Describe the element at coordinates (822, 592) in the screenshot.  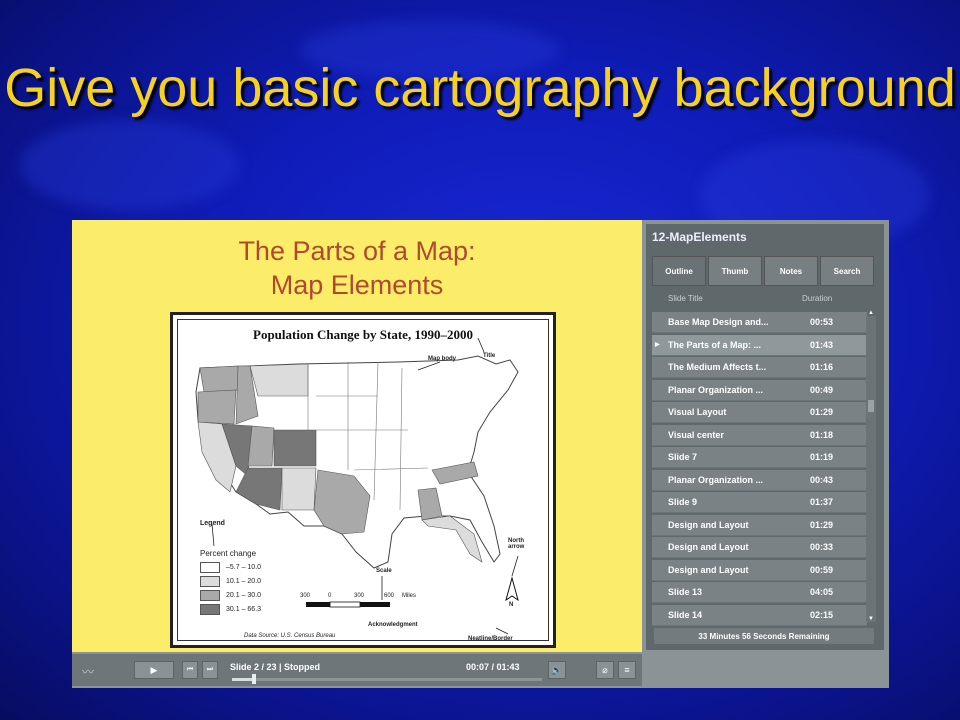
I see `outline-row-duration: 04:05` at that location.